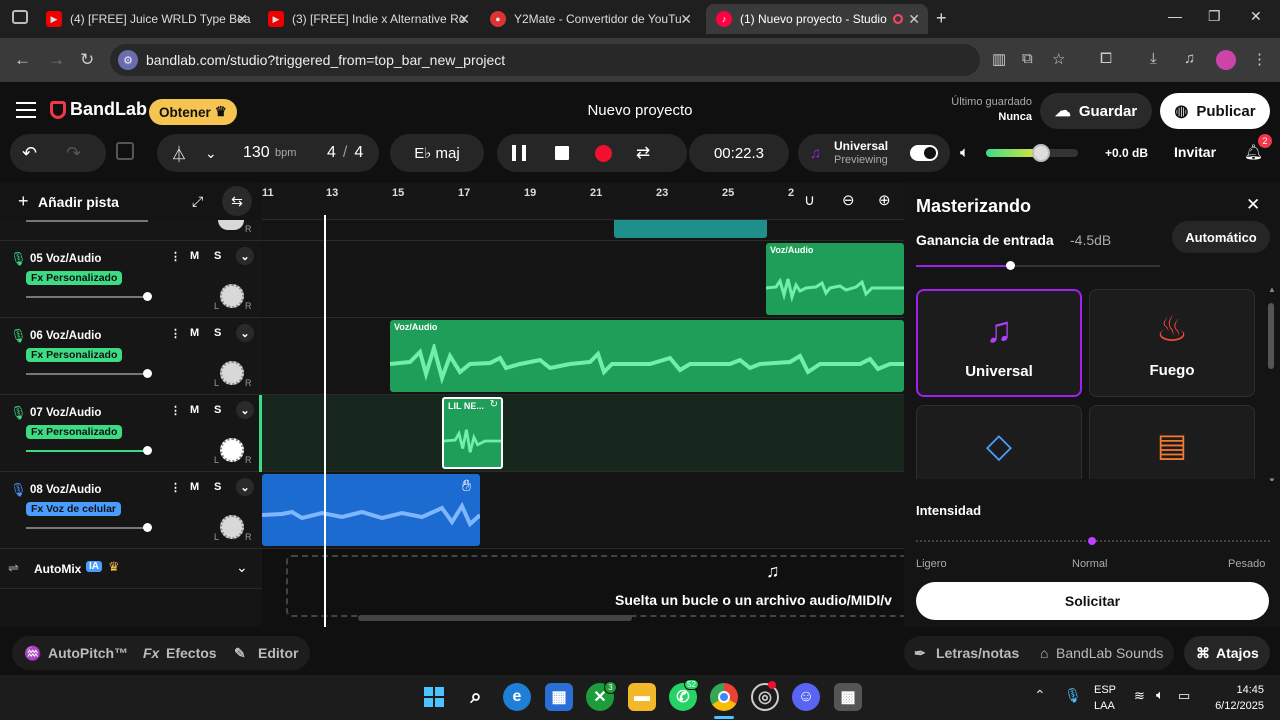 The height and width of the screenshot is (720, 1280). What do you see at coordinates (924, 153) in the screenshot?
I see `mastering-toggle` at bounding box center [924, 153].